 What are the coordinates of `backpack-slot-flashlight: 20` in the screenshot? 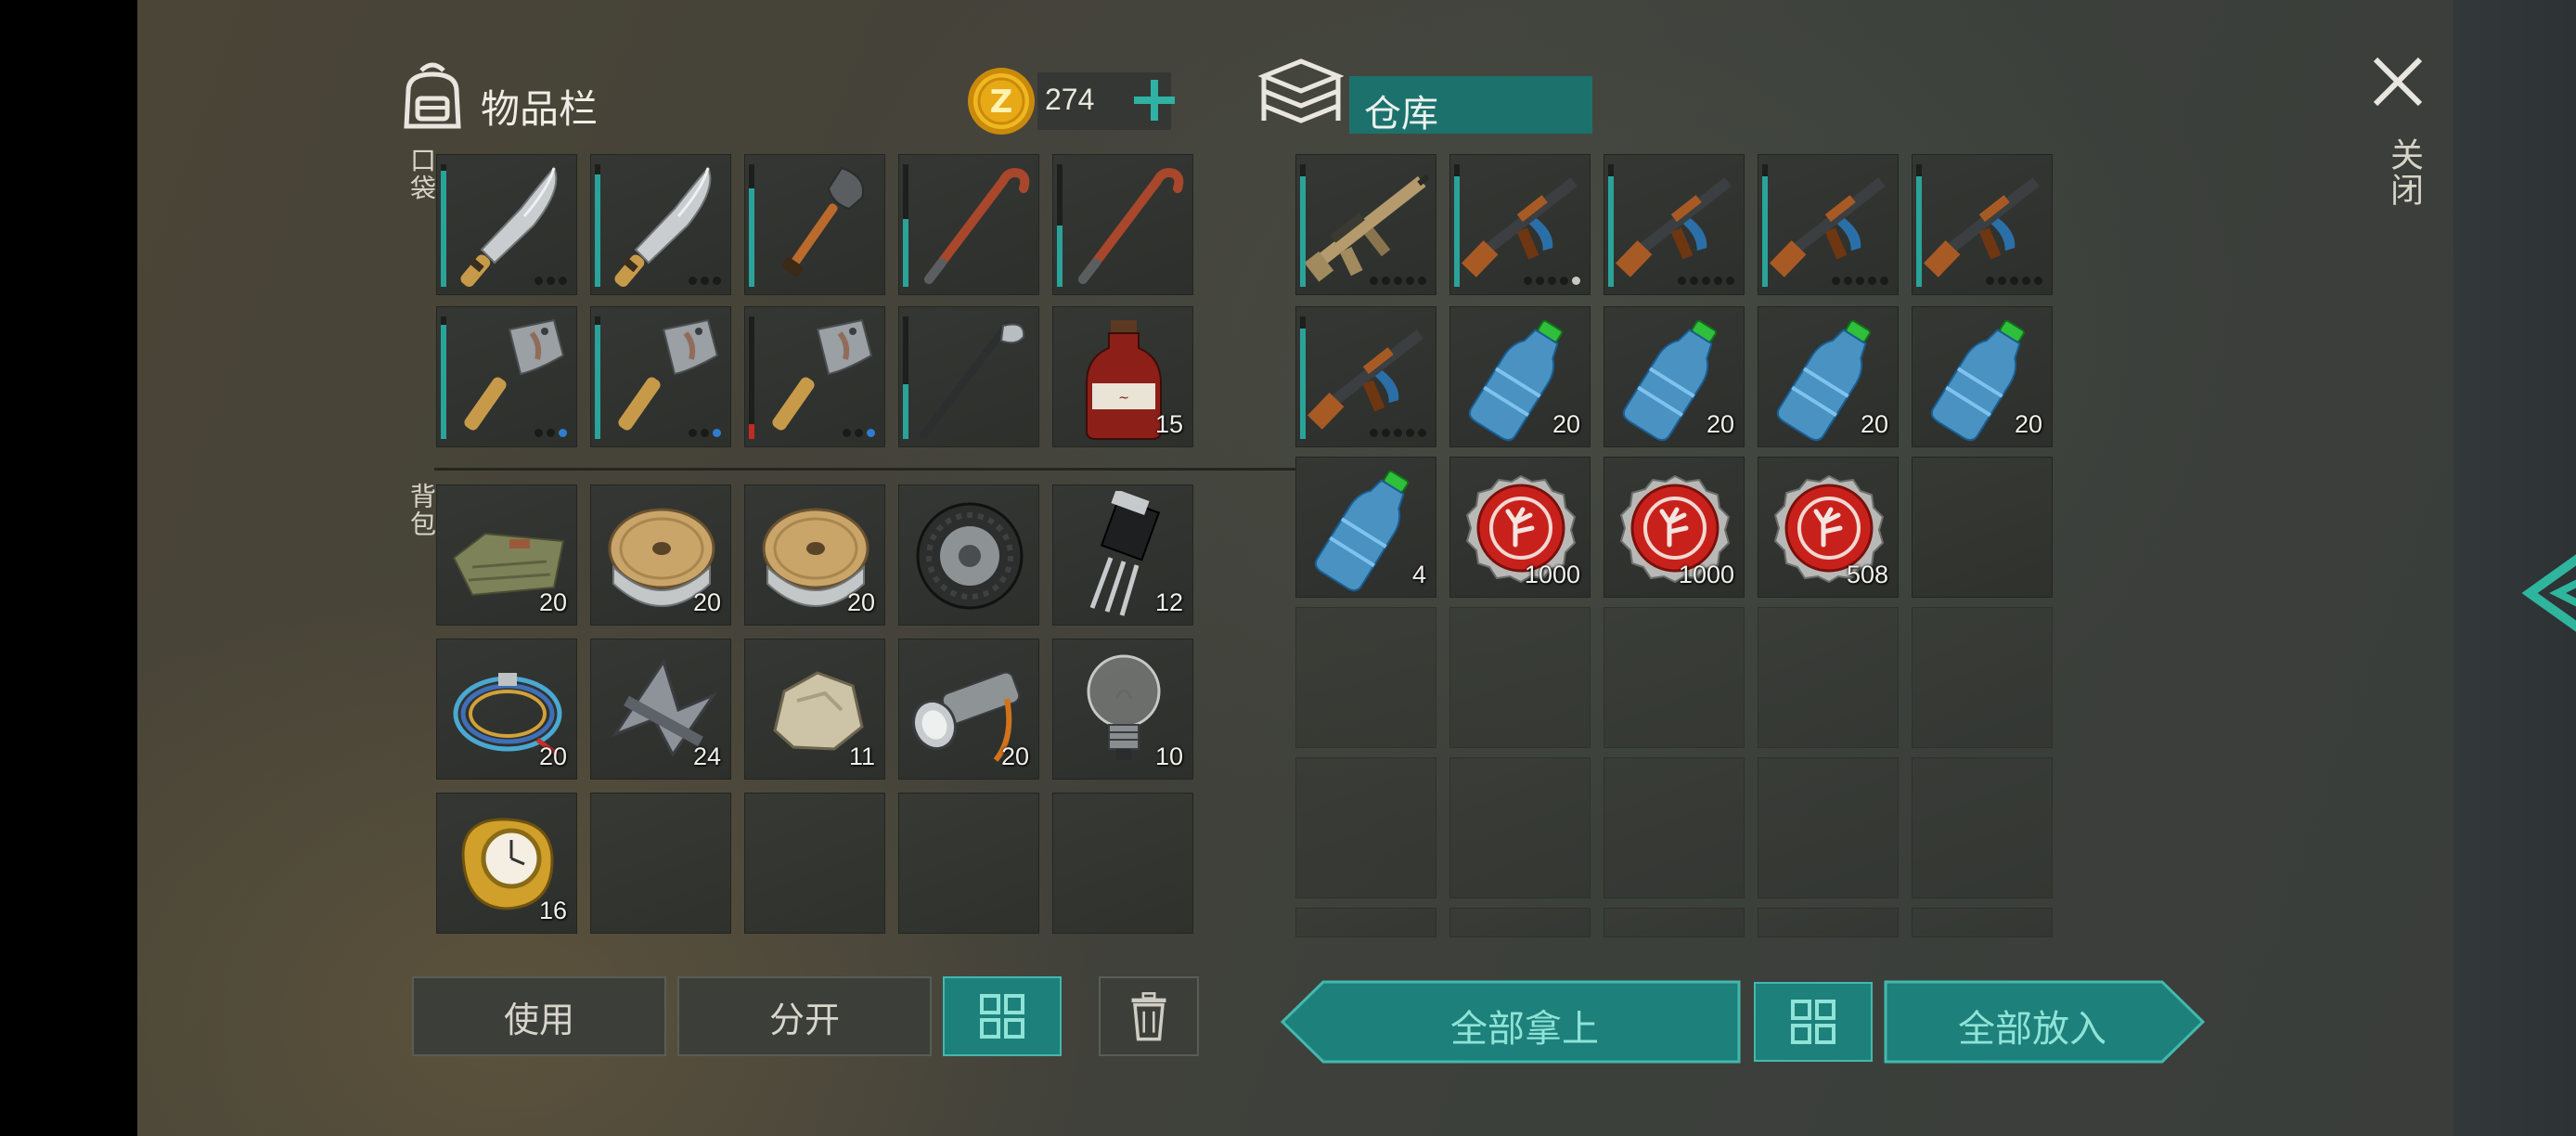 It's located at (969, 709).